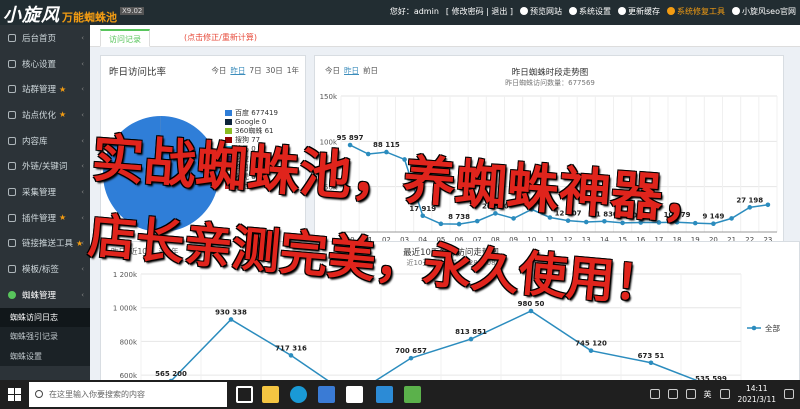  What do you see at coordinates (354, 394) in the screenshot?
I see `app-window-icon` at bounding box center [354, 394].